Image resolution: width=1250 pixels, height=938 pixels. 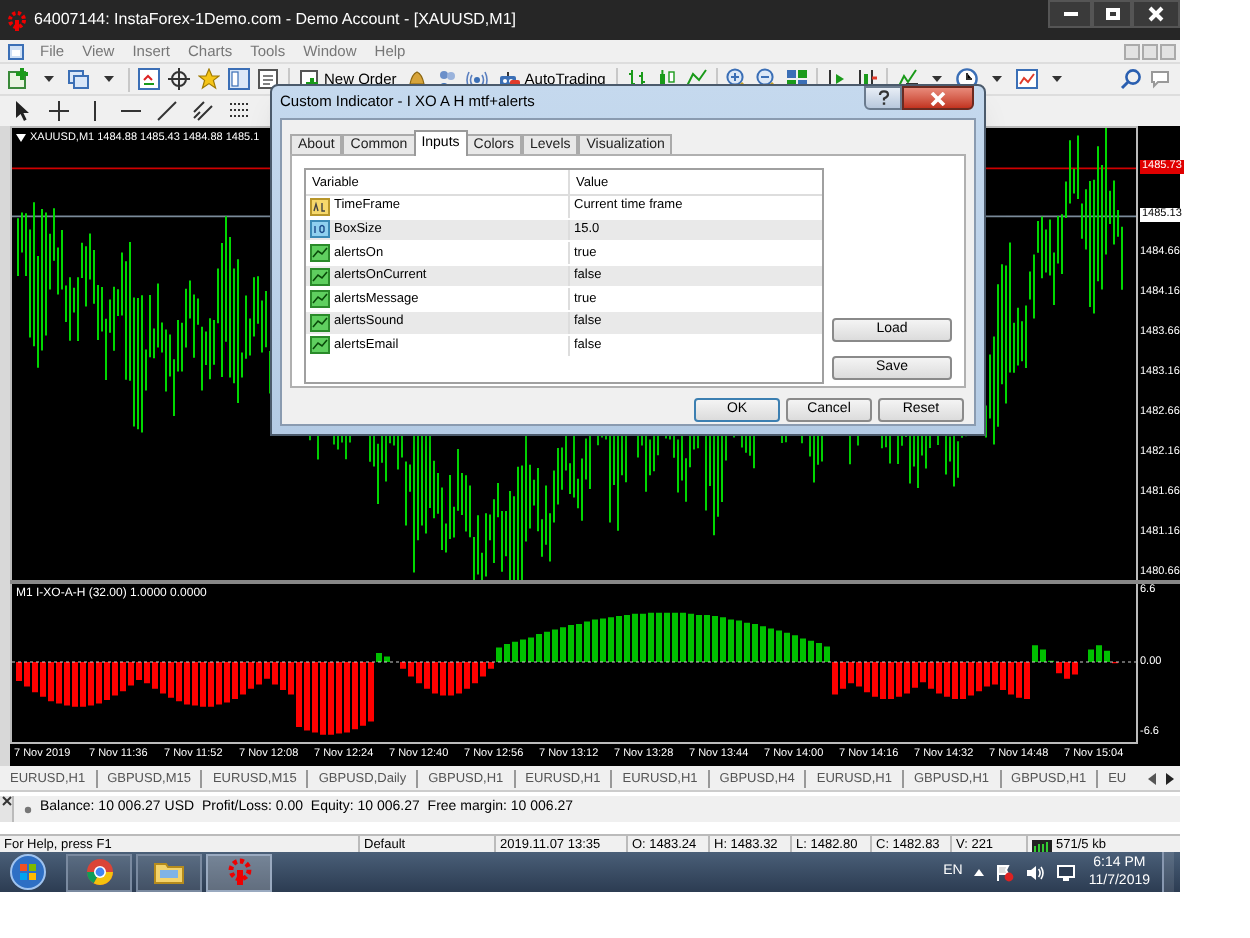 I want to click on folder-taskbar-button, so click(x=169, y=872).